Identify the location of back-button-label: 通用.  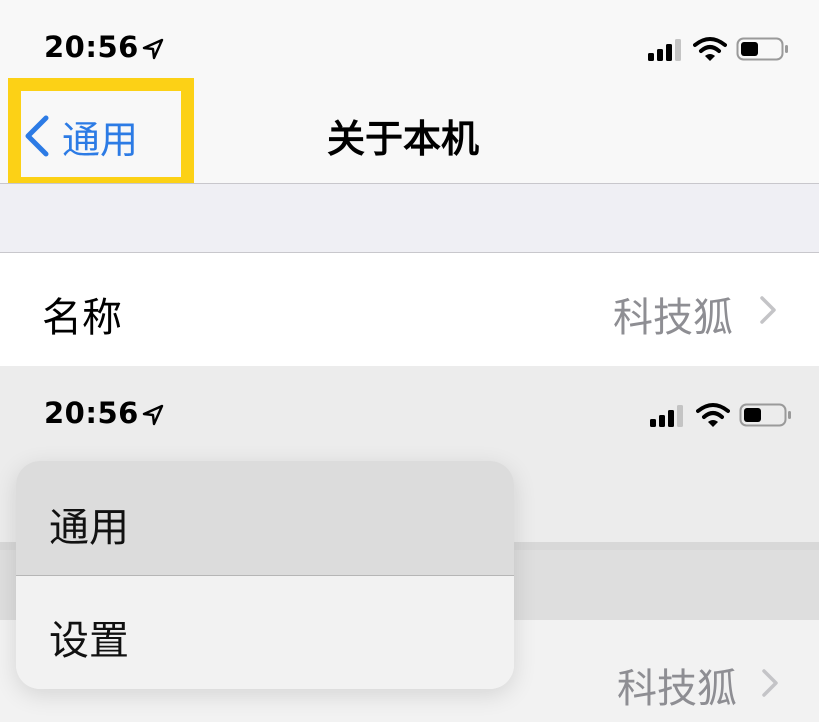
(100, 139).